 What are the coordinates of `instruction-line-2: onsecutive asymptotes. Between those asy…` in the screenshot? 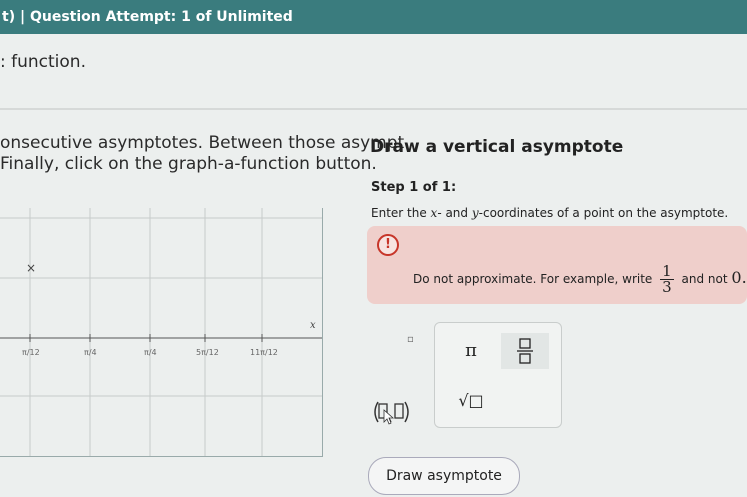 It's located at (202, 143).